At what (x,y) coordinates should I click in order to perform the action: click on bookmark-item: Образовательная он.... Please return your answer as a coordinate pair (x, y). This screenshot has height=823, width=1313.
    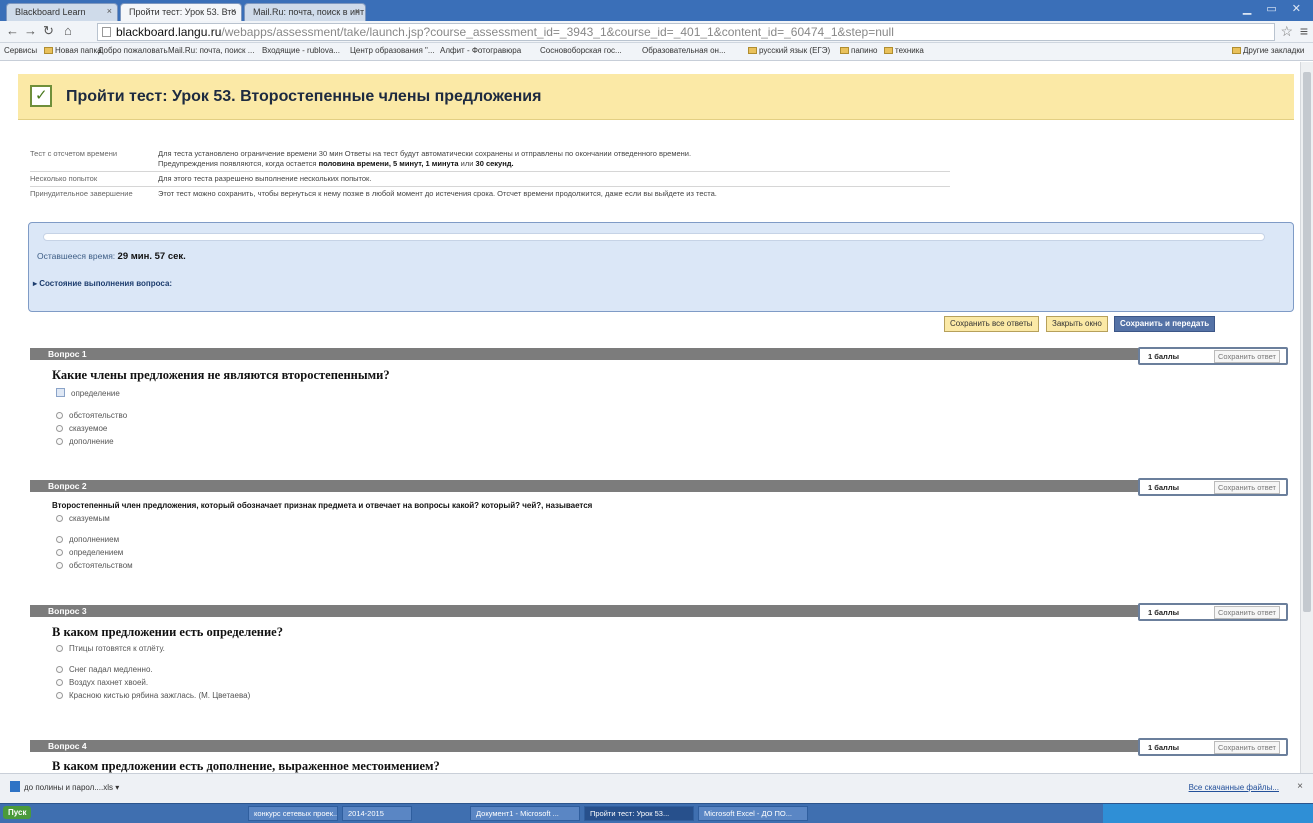
    Looking at the image, I should click on (684, 50).